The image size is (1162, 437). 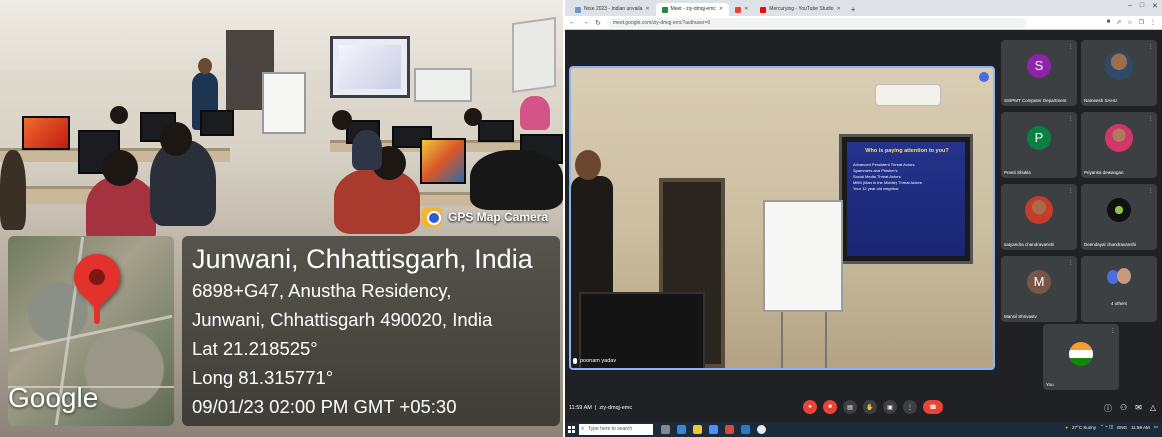 I want to click on back-icon: ←, so click(x=572, y=22).